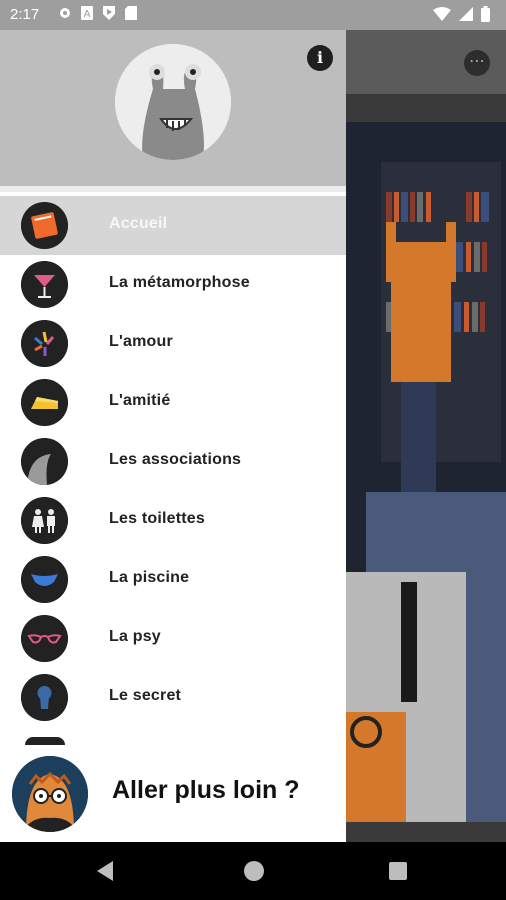  Describe the element at coordinates (44, 402) in the screenshot. I see `cheese-icon` at that location.